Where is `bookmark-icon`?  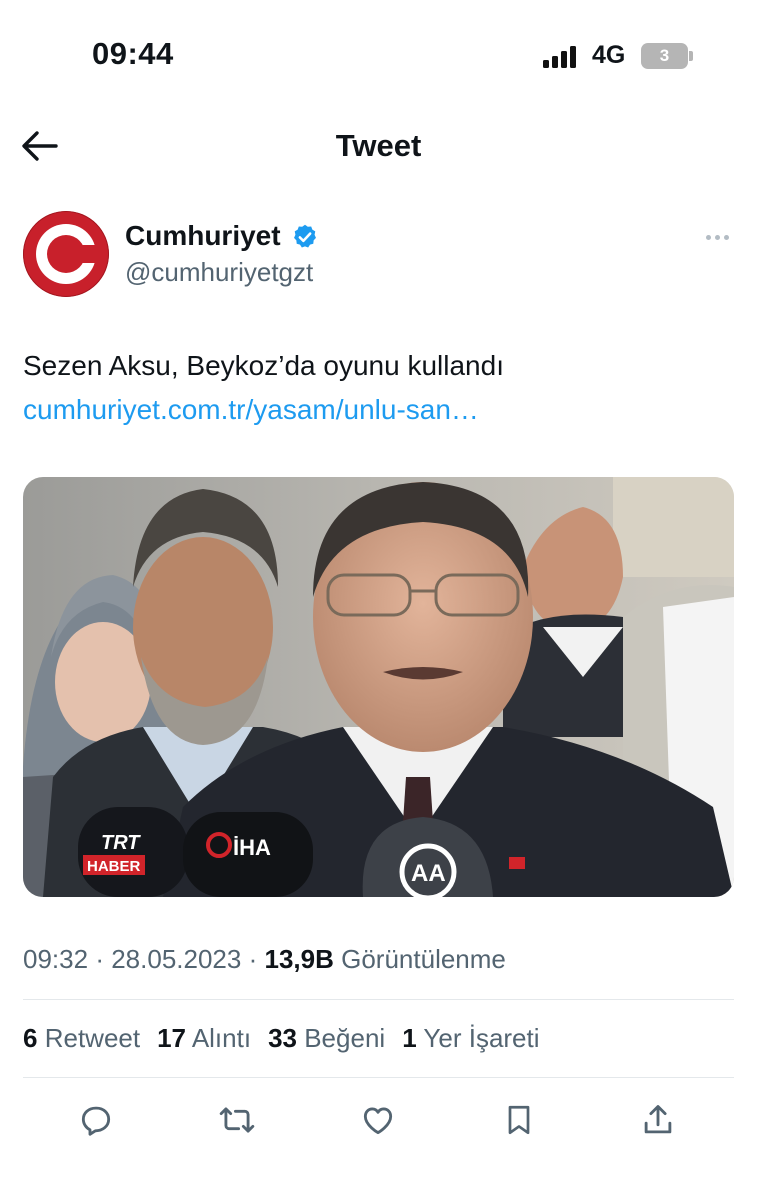 bookmark-icon is located at coordinates (519, 1120).